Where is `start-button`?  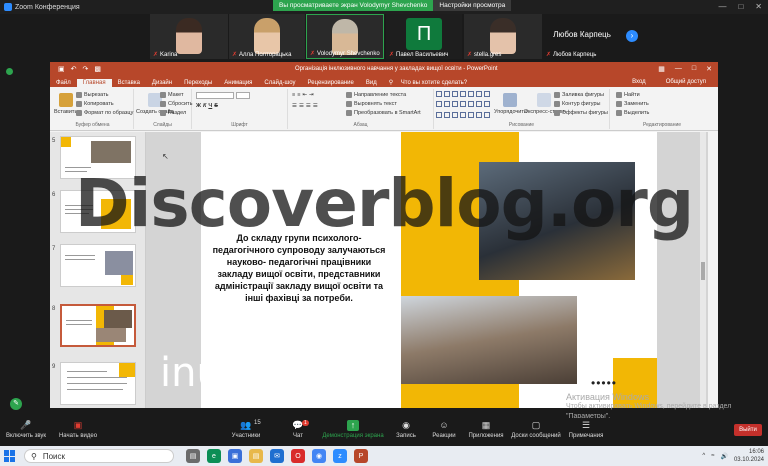
start-button is located at coordinates (10, 456).